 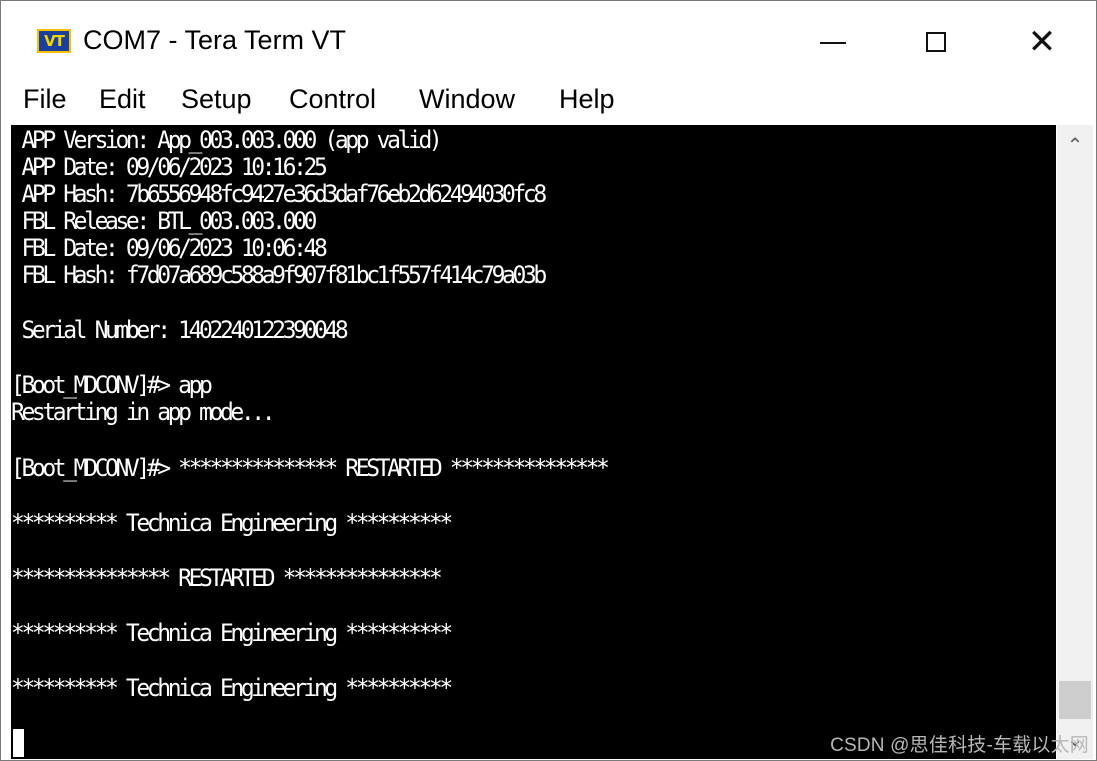 I want to click on chevron-up-icon: ⌃, so click(x=1075, y=145).